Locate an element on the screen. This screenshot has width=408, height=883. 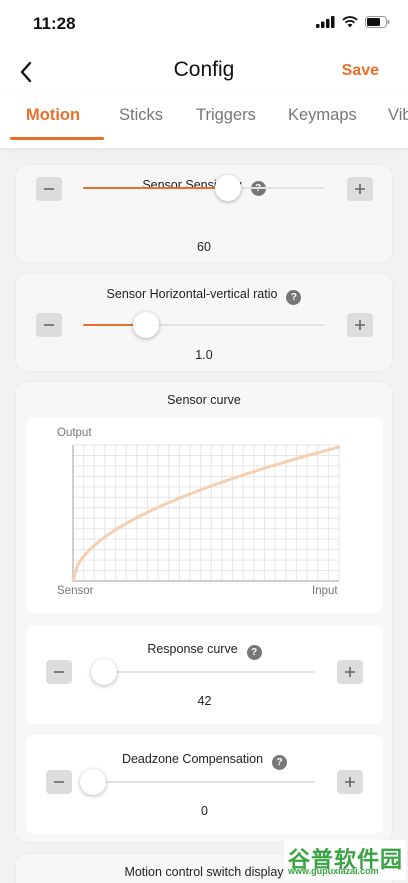
sensor-sensitivity-increase-button is located at coordinates (360, 189).